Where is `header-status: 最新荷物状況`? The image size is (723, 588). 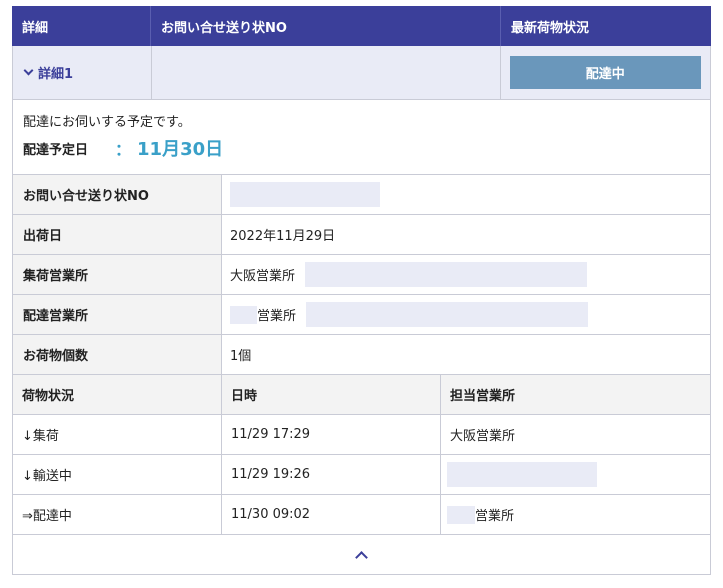 header-status: 最新荷物状況 is located at coordinates (550, 28).